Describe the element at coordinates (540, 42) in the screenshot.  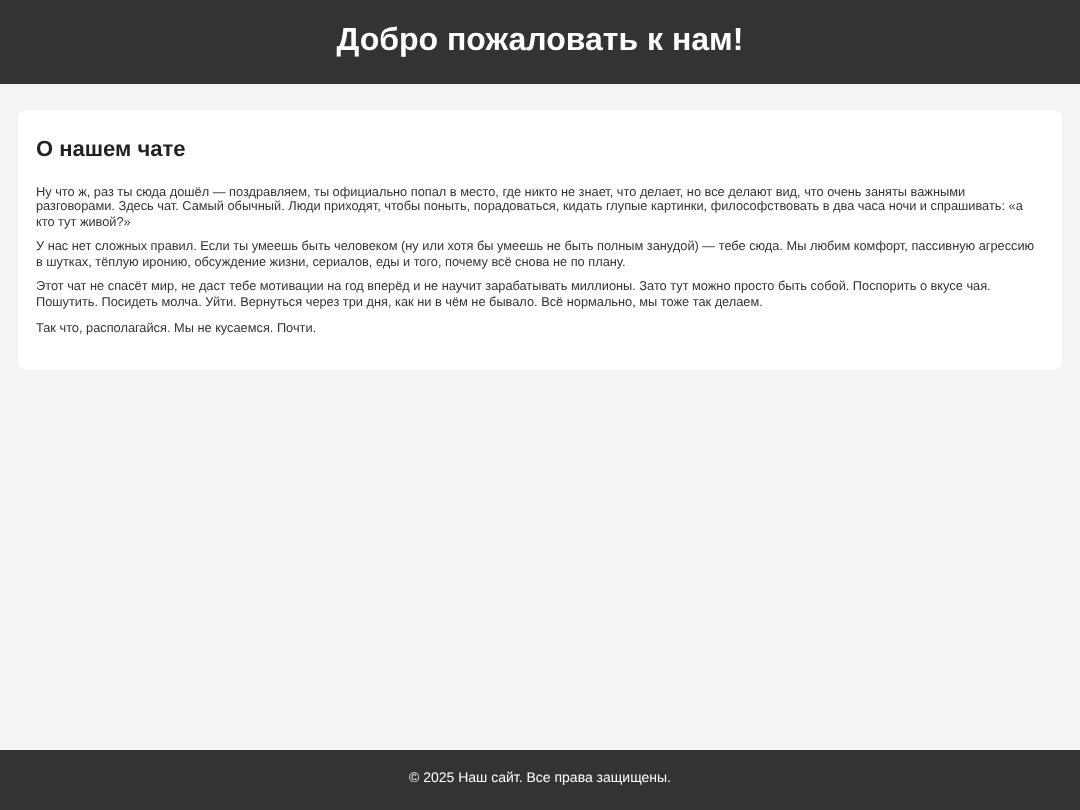
I see `page-title: Добро пожаловать к нам!` at that location.